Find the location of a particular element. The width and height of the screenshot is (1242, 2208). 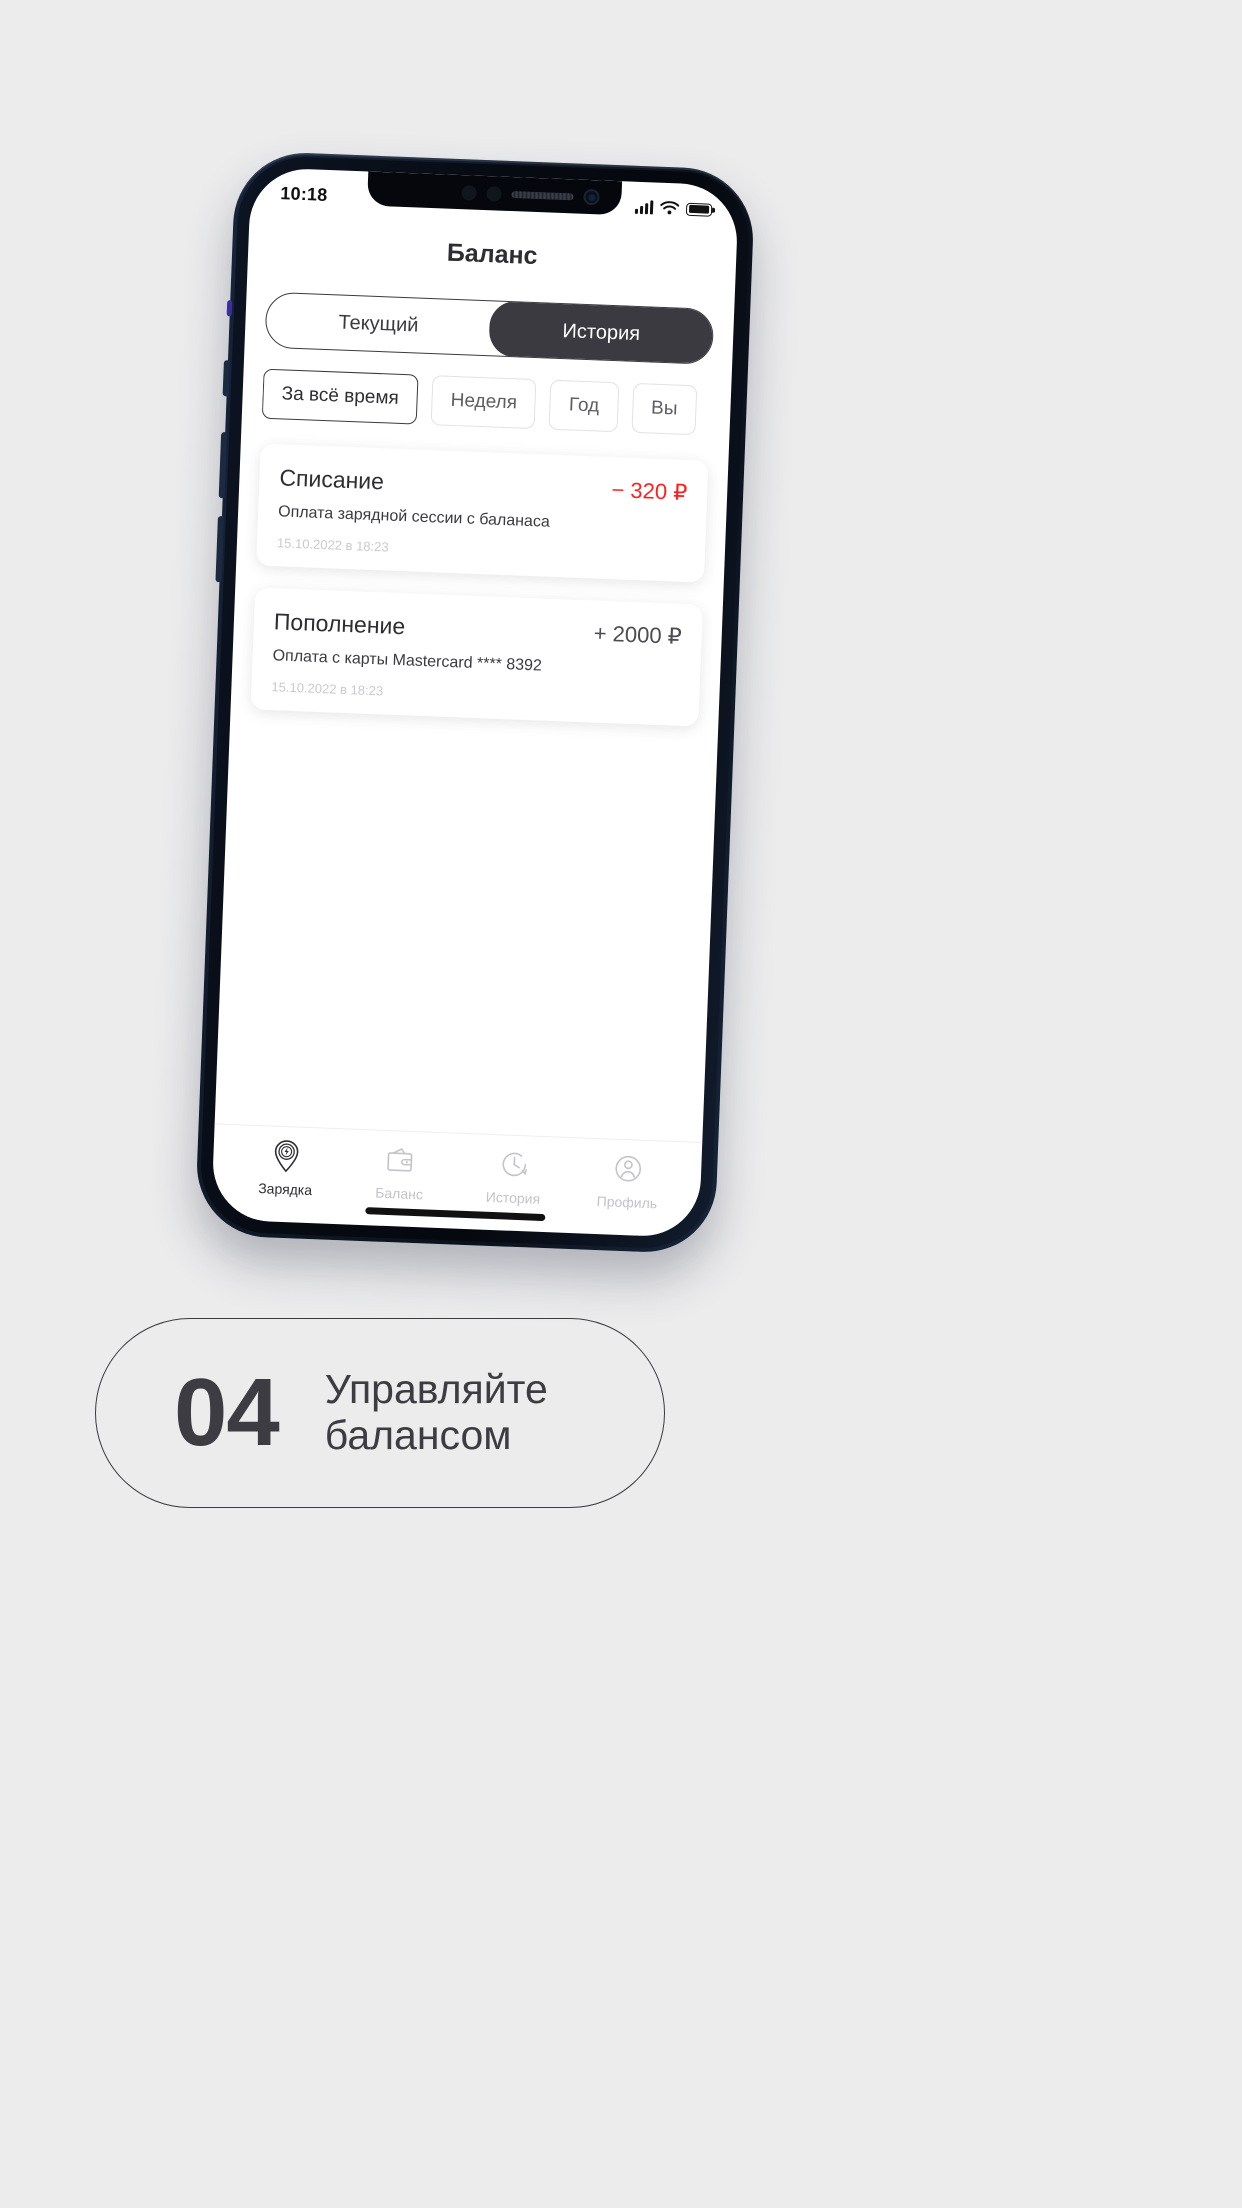

tab-label: Баланс is located at coordinates (399, 1193).